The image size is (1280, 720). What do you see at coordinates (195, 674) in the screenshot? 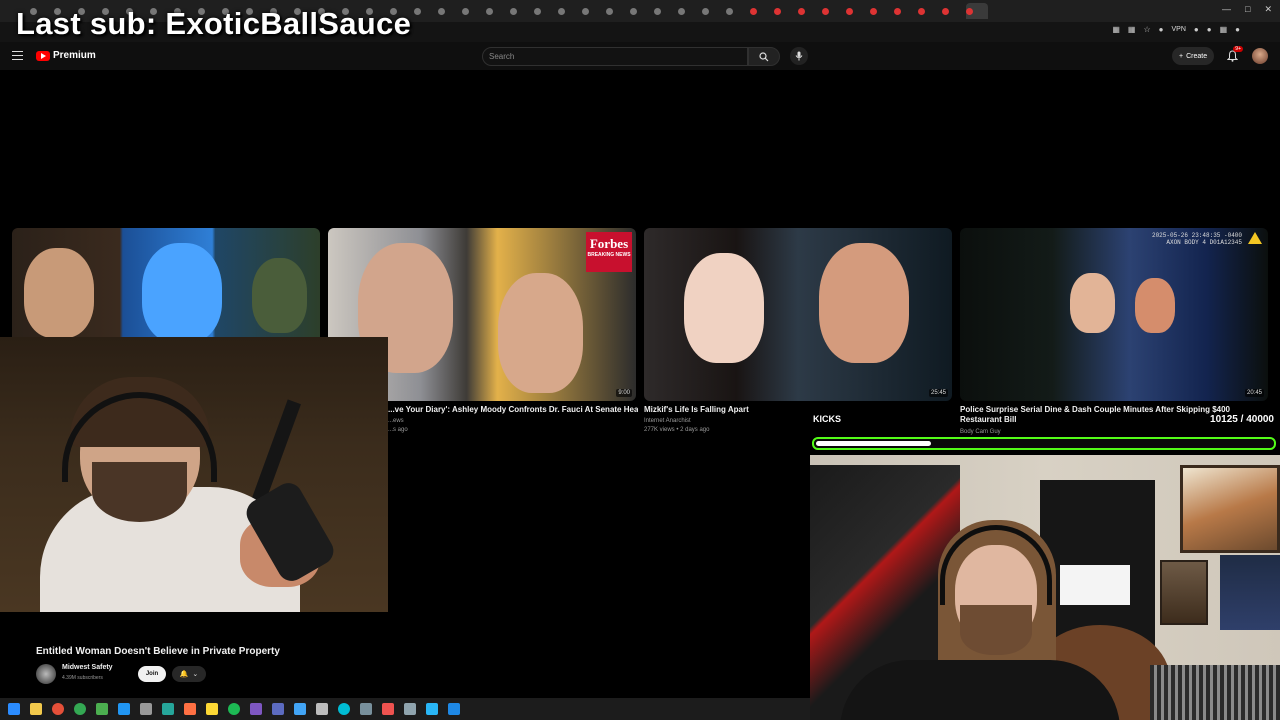
I see `chevron-down-icon: ⌄` at bounding box center [195, 674].